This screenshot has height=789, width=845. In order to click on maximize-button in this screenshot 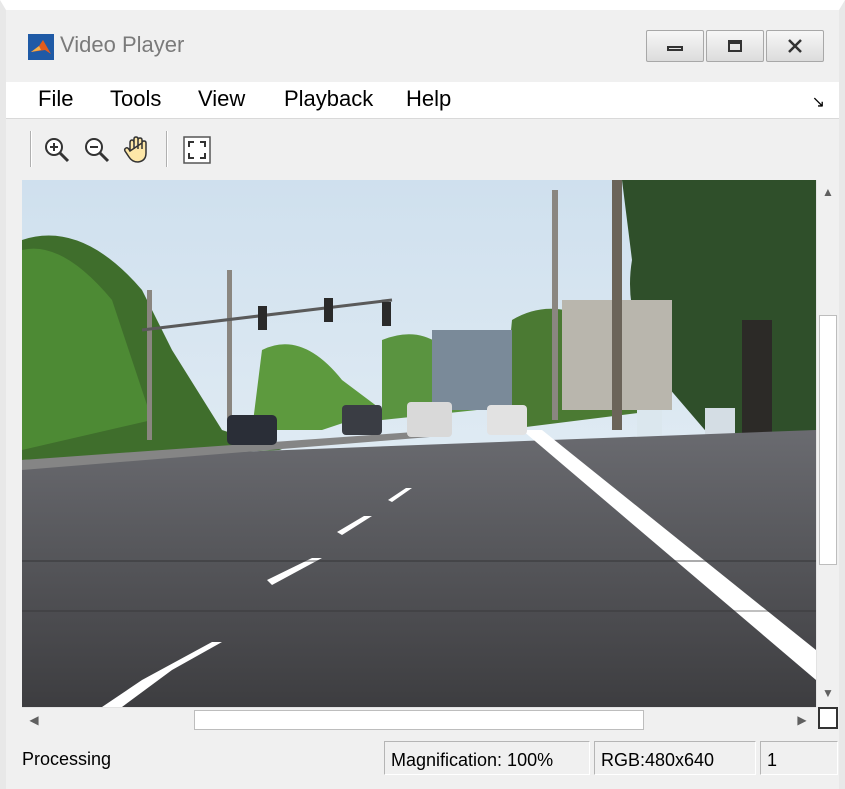, I will do `click(735, 46)`.